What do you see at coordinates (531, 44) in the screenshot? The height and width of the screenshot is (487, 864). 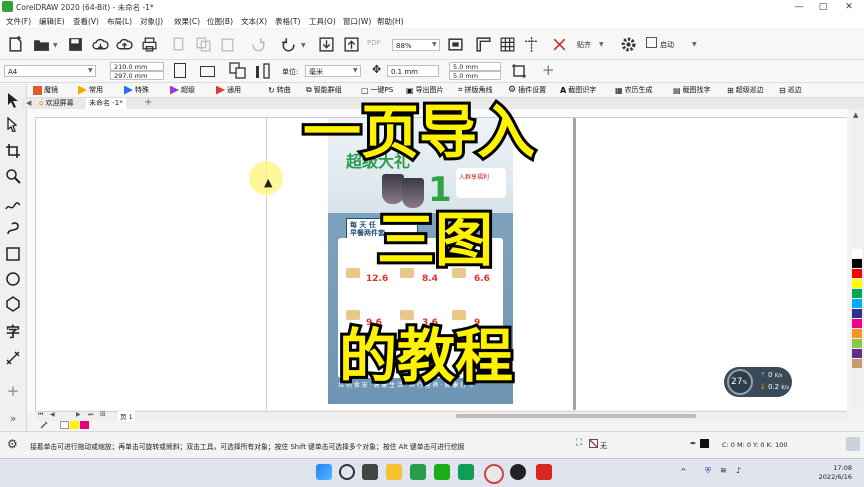 I see `show-guidelines-icon` at bounding box center [531, 44].